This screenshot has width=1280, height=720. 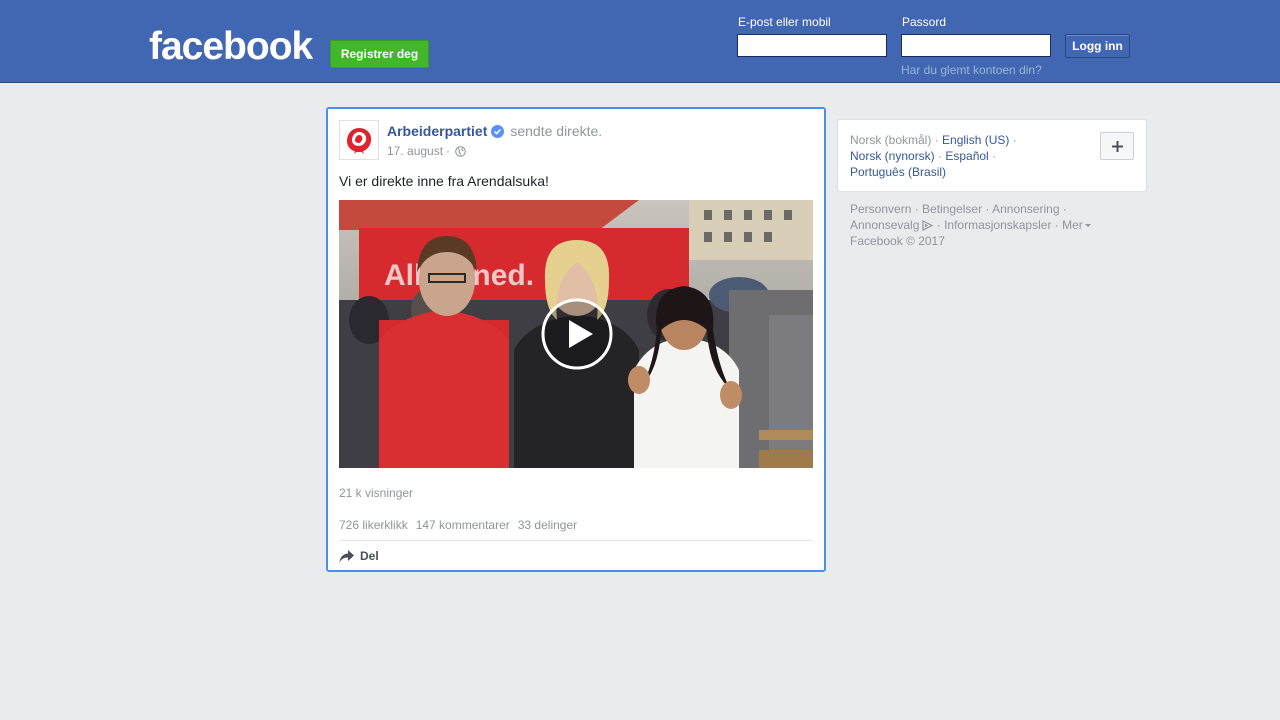 What do you see at coordinates (884, 225) in the screenshot?
I see `footer-link-adchoices: Annonsevalg` at bounding box center [884, 225].